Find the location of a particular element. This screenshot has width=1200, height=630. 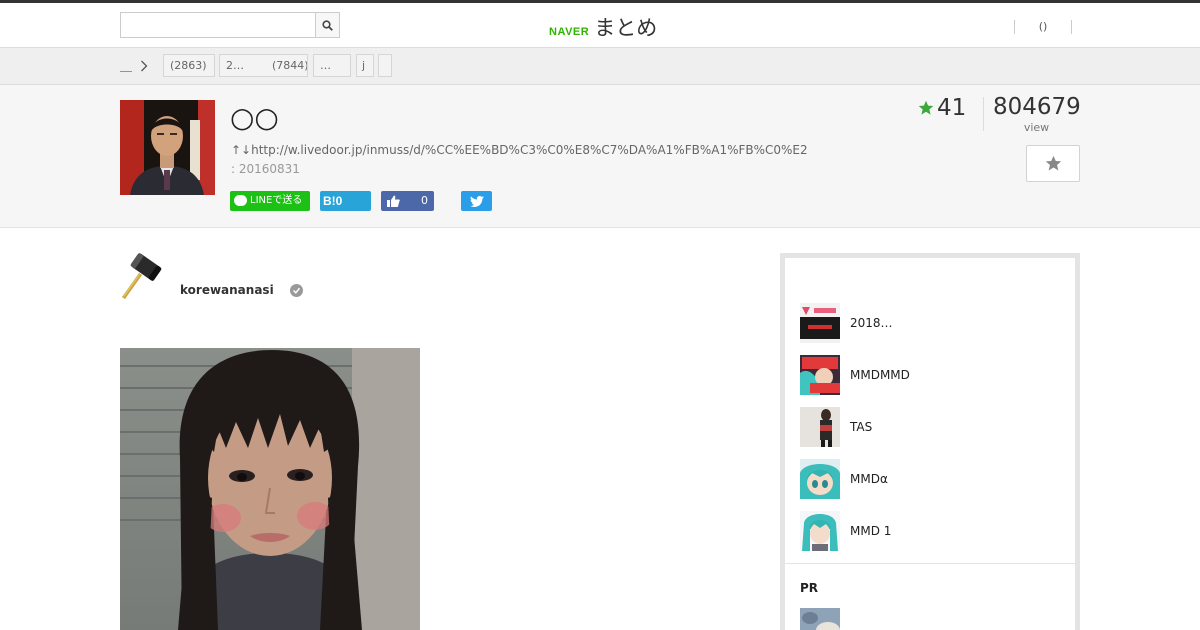

article-title: ○○ is located at coordinates (254, 117).